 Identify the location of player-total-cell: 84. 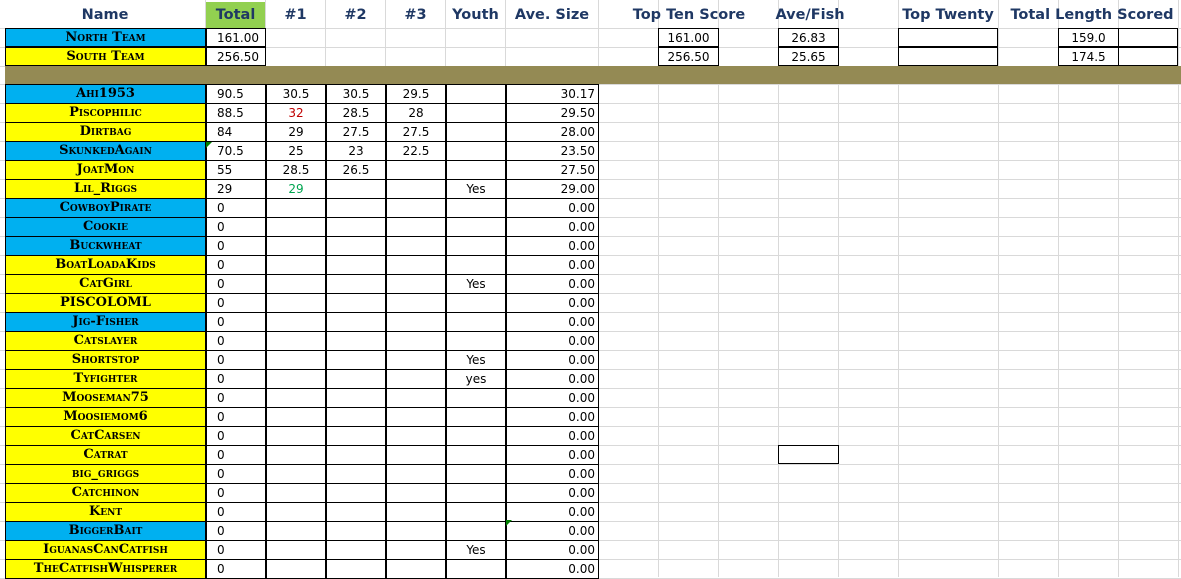
(236, 132).